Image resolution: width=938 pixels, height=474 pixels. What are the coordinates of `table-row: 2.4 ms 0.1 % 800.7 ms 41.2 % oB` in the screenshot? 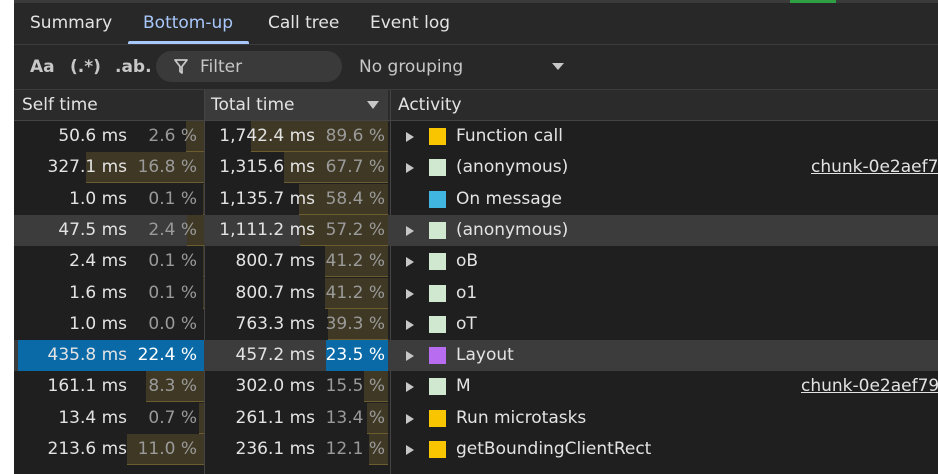 It's located at (476, 262).